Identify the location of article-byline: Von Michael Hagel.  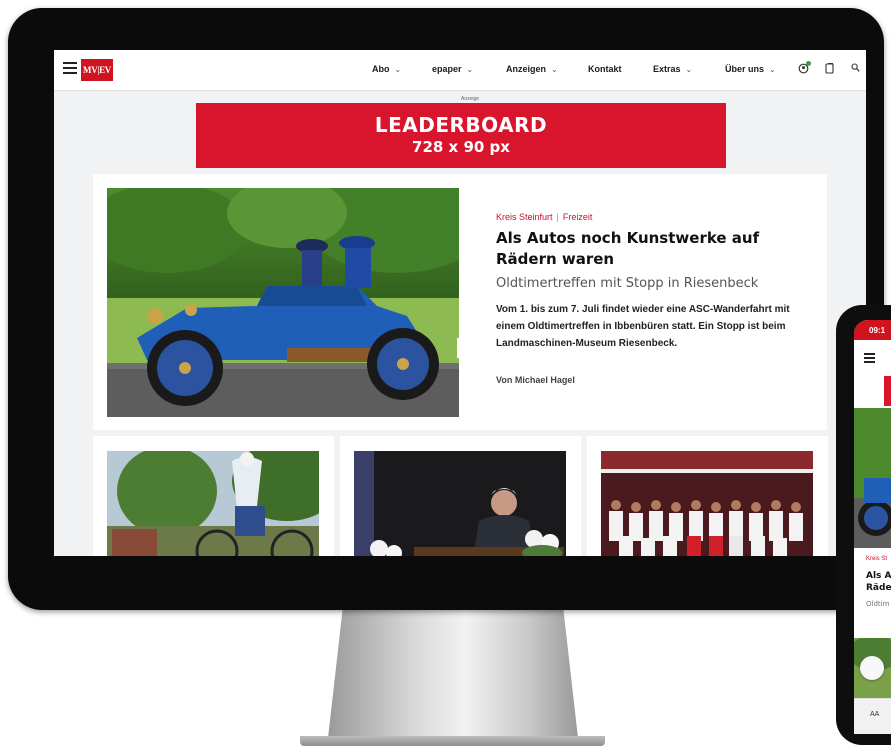
(535, 380).